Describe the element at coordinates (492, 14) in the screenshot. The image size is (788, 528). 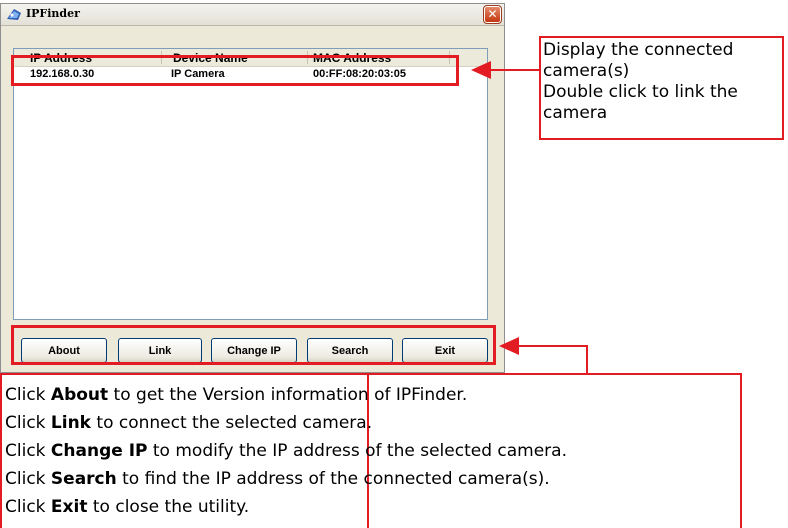
I see `close-icon: ✕` at that location.